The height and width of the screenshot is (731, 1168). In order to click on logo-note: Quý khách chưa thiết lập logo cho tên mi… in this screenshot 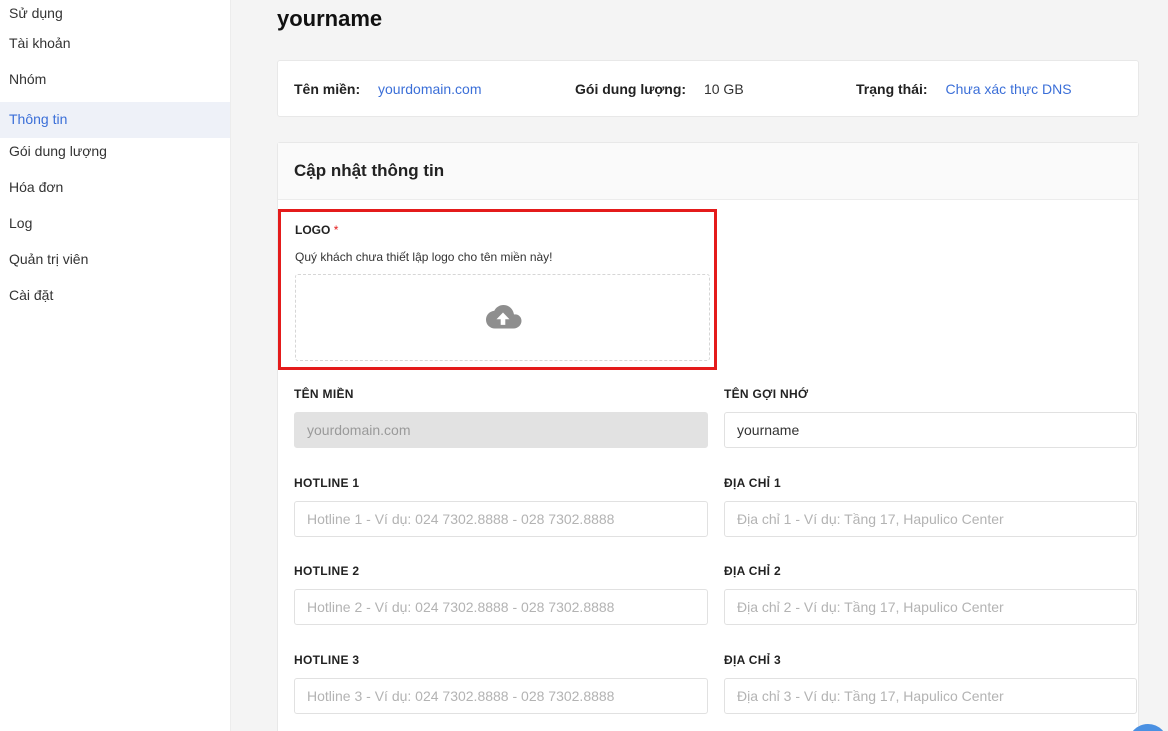, I will do `click(424, 257)`.